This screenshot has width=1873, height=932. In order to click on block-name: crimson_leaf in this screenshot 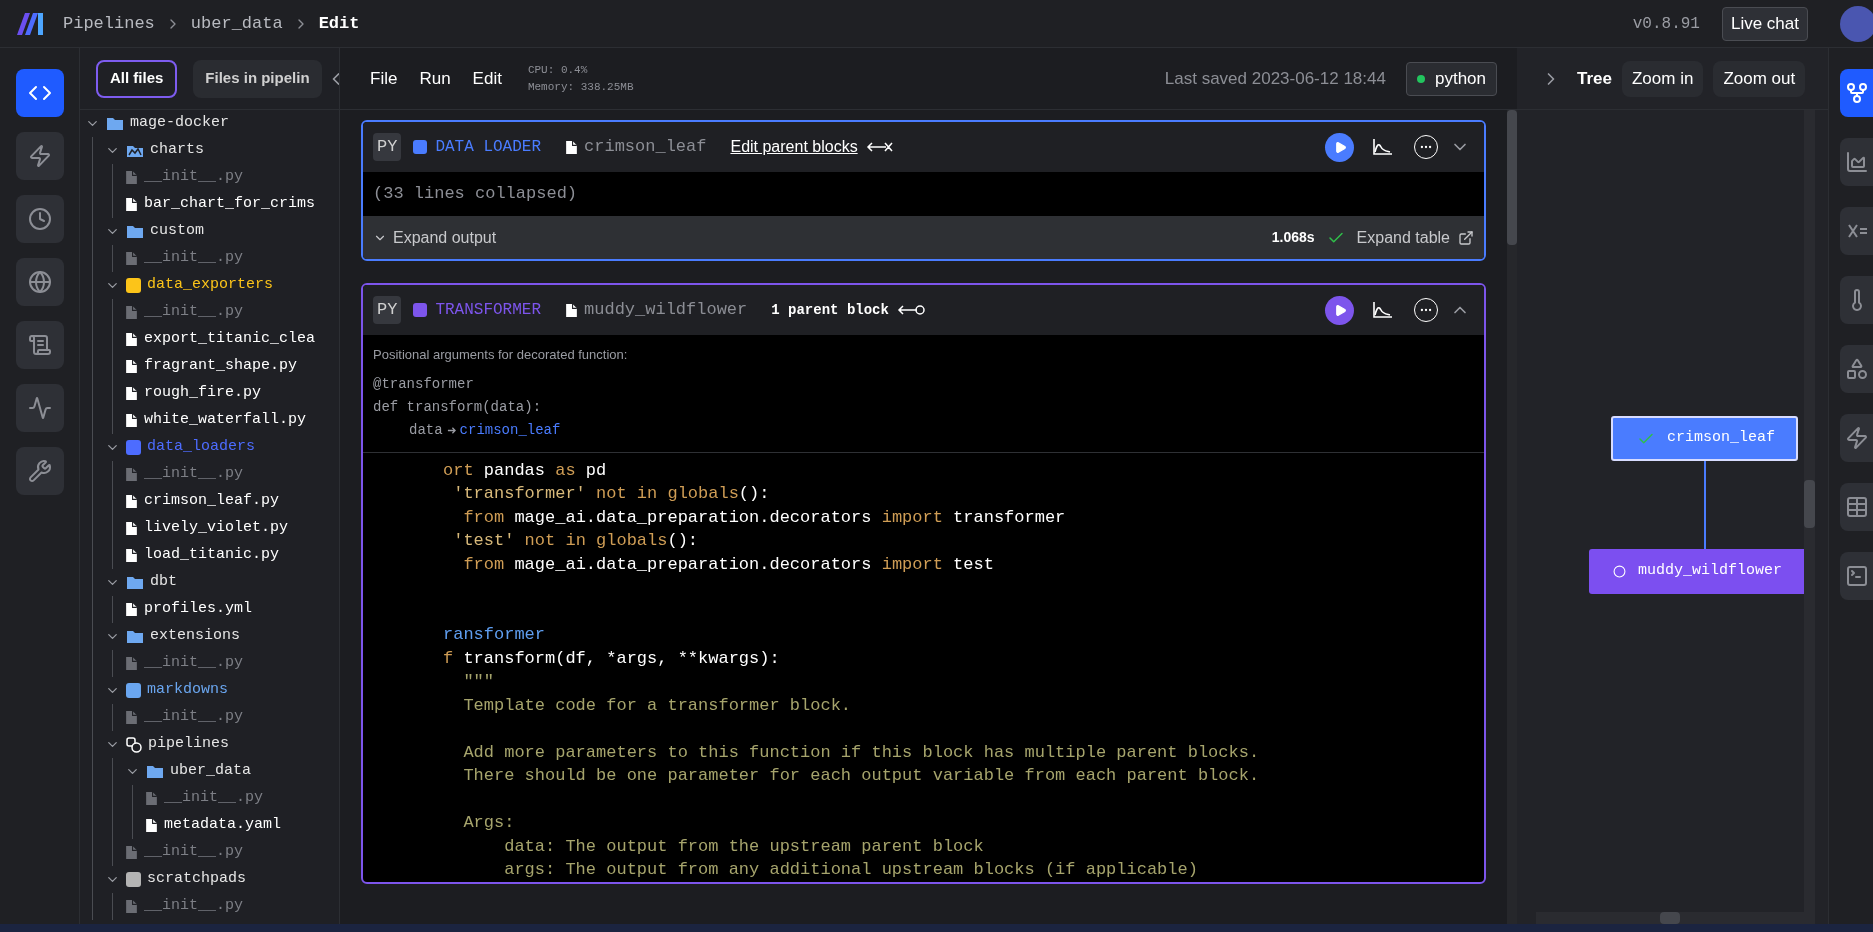, I will do `click(645, 147)`.